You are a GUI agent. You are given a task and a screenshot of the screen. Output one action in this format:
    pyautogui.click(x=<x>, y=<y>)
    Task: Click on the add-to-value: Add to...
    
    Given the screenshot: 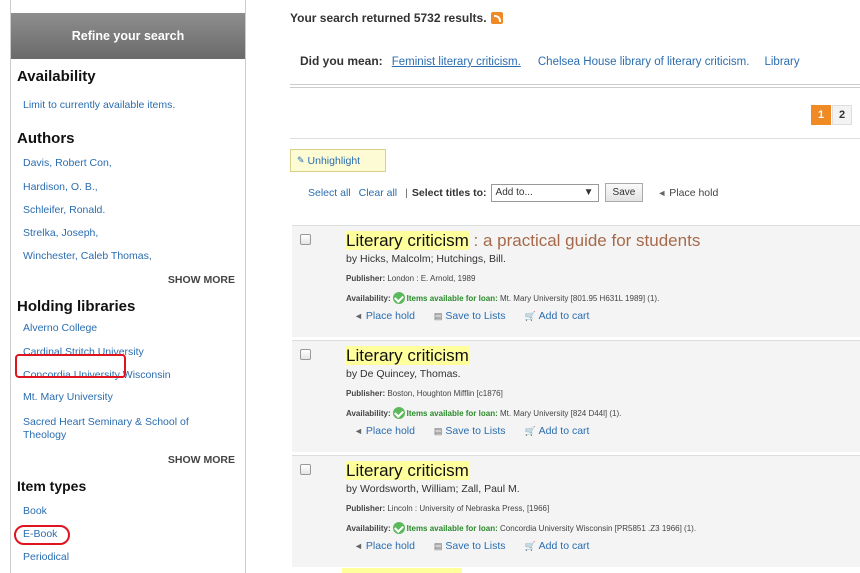 What is the action you would take?
    pyautogui.click(x=514, y=192)
    